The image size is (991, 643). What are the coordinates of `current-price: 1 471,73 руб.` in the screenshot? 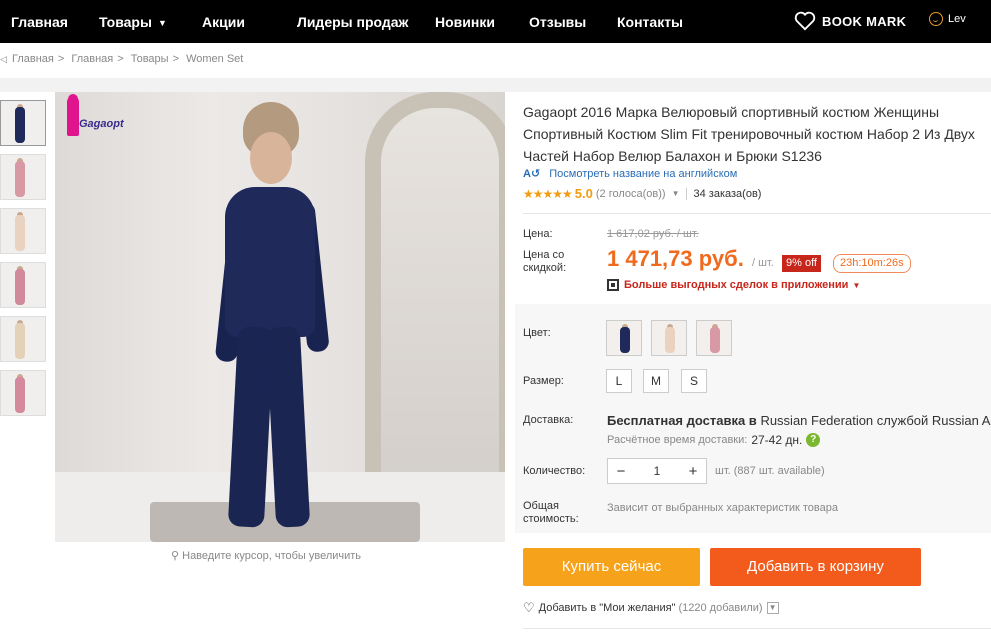 It's located at (675, 258).